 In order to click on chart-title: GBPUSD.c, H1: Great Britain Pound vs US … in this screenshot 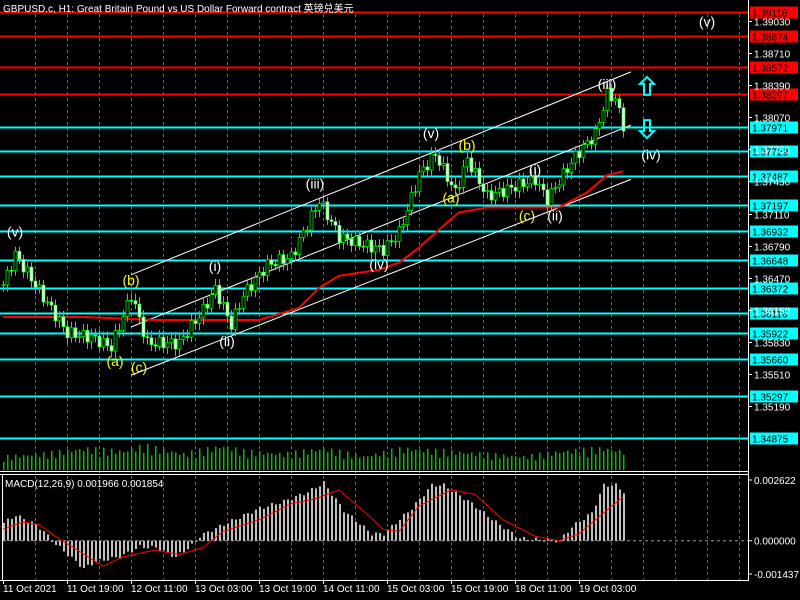, I will do `click(178, 8)`.